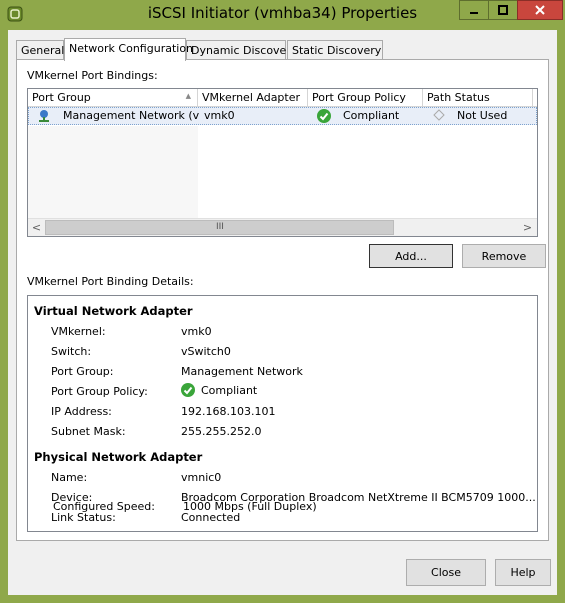 This screenshot has width=565, height=603. I want to click on minimize-icon, so click(474, 13).